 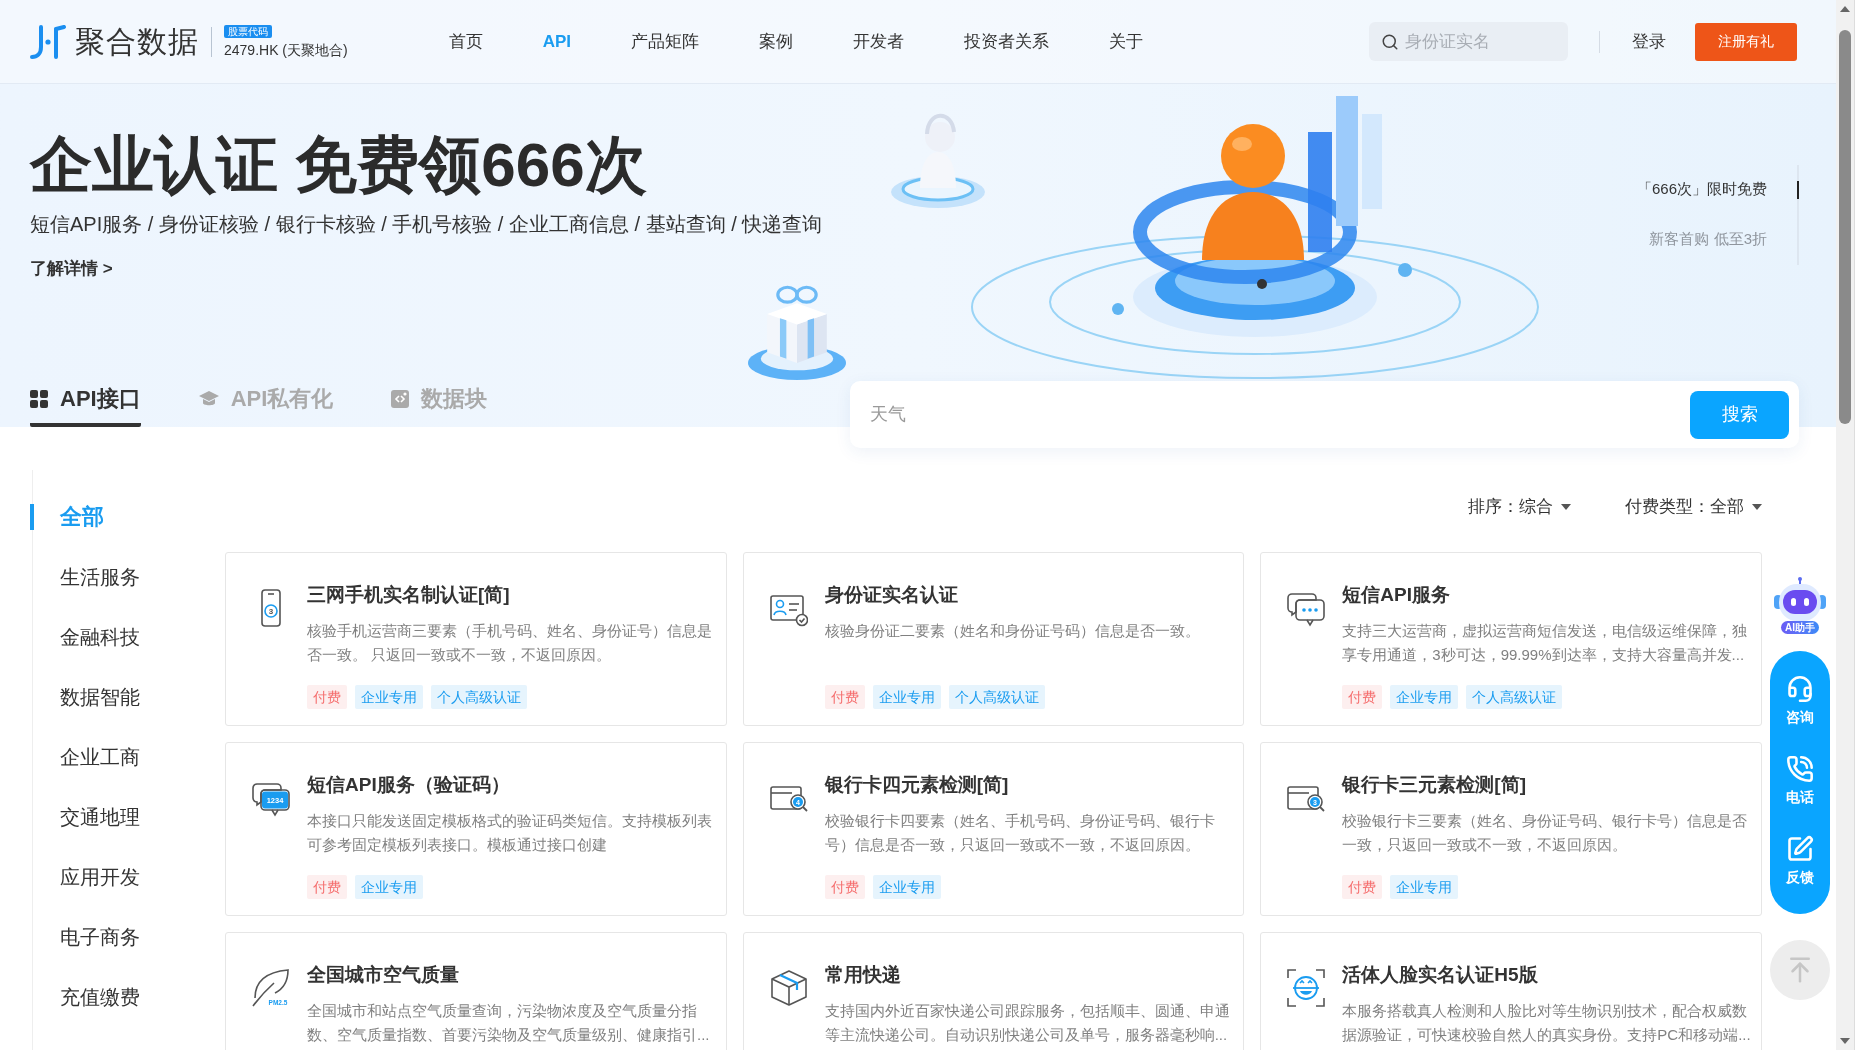 What do you see at coordinates (137, 41) in the screenshot?
I see `logo-text: 聚合数据` at bounding box center [137, 41].